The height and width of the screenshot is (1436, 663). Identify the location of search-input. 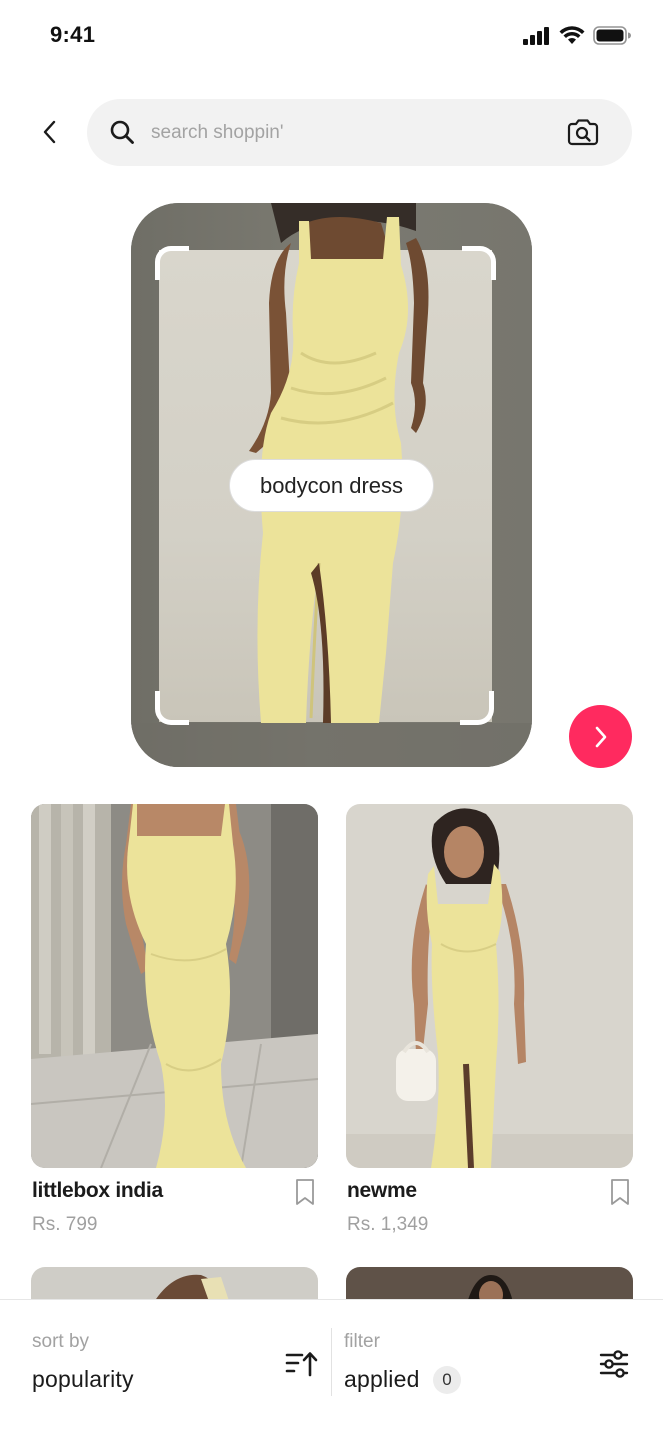
(346, 133).